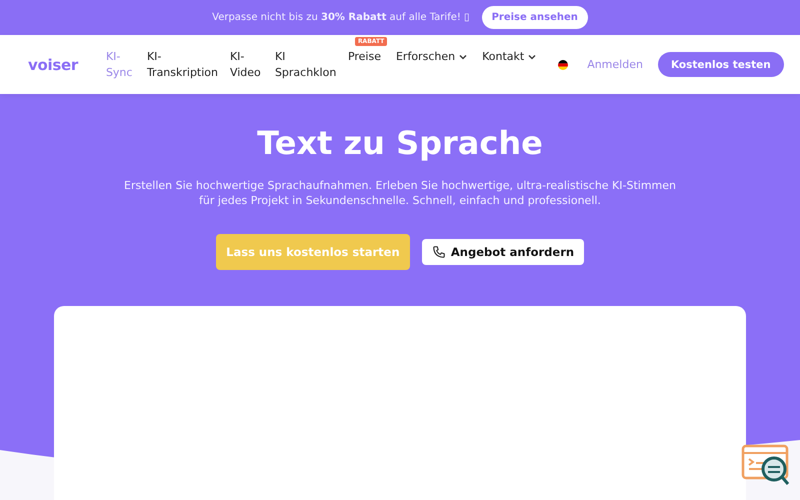 The image size is (800, 500). What do you see at coordinates (503, 252) in the screenshot?
I see `request-quote-button: Angebot anfordern` at bounding box center [503, 252].